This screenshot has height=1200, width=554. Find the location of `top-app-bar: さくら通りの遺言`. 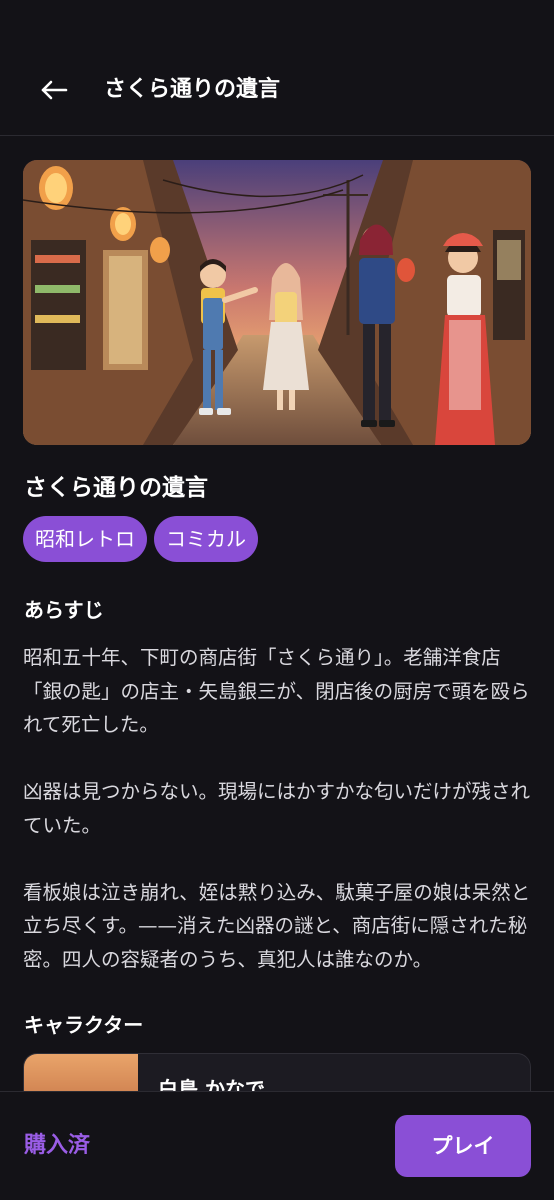

top-app-bar: さくら通りの遺言 is located at coordinates (277, 68).